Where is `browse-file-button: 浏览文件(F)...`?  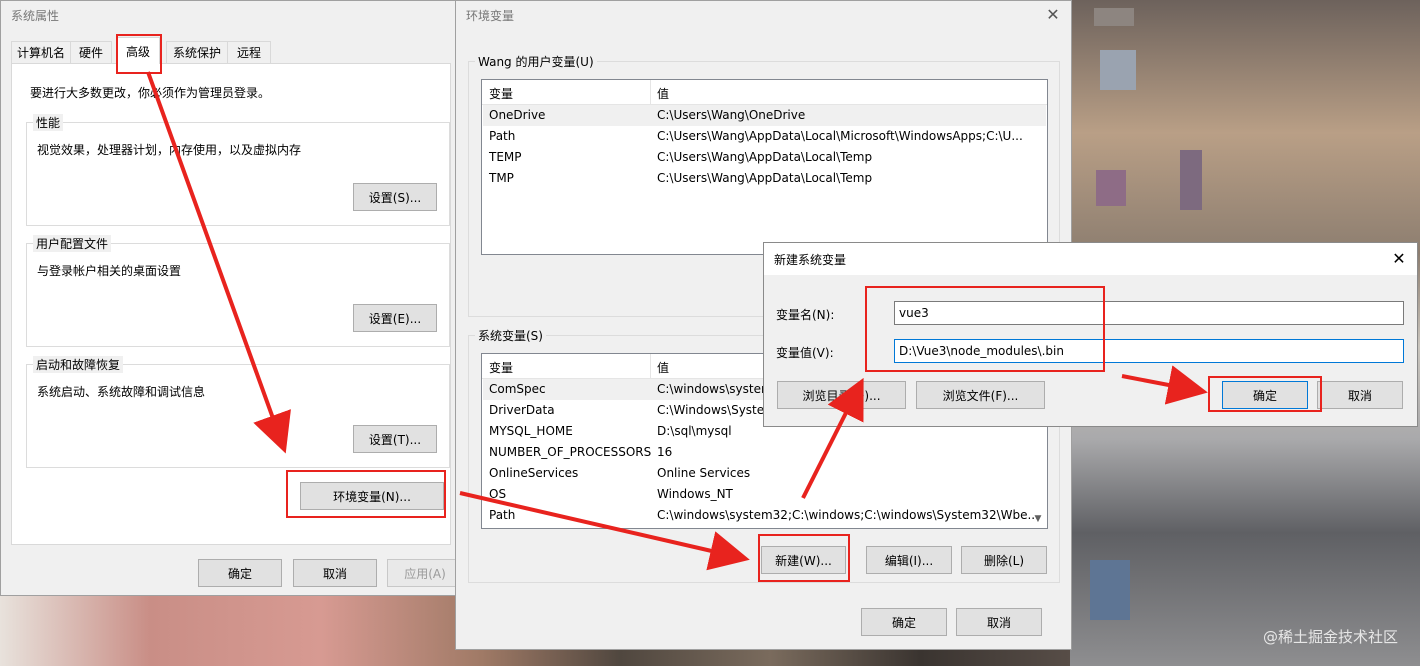 browse-file-button: 浏览文件(F)... is located at coordinates (980, 395).